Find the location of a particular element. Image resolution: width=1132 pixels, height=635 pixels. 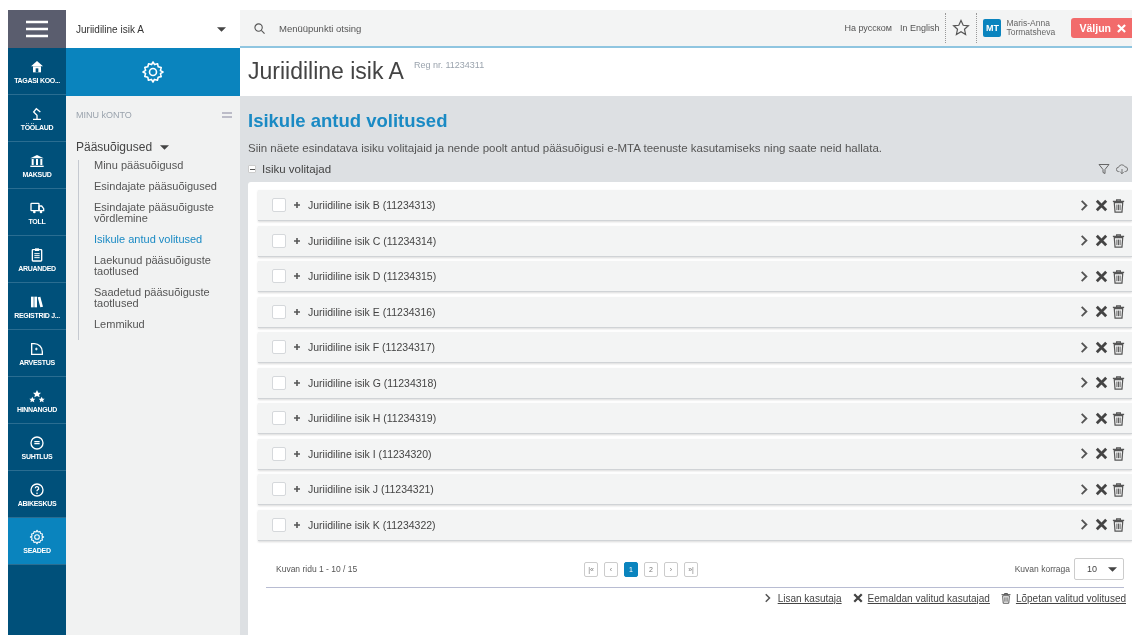

sidebar-item: Esindajate pääsuõiguste võrdlemine is located at coordinates (163, 213).